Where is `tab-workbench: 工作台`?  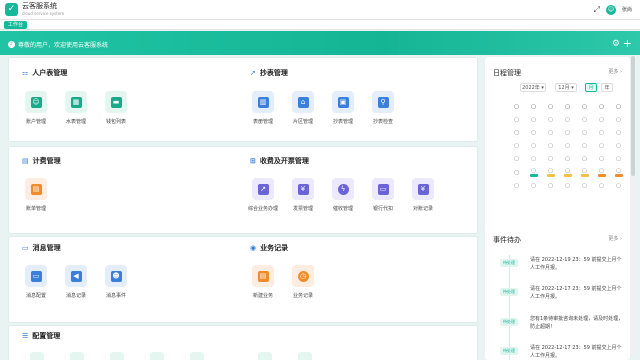
tab-workbench: 工作台 is located at coordinates (16, 25).